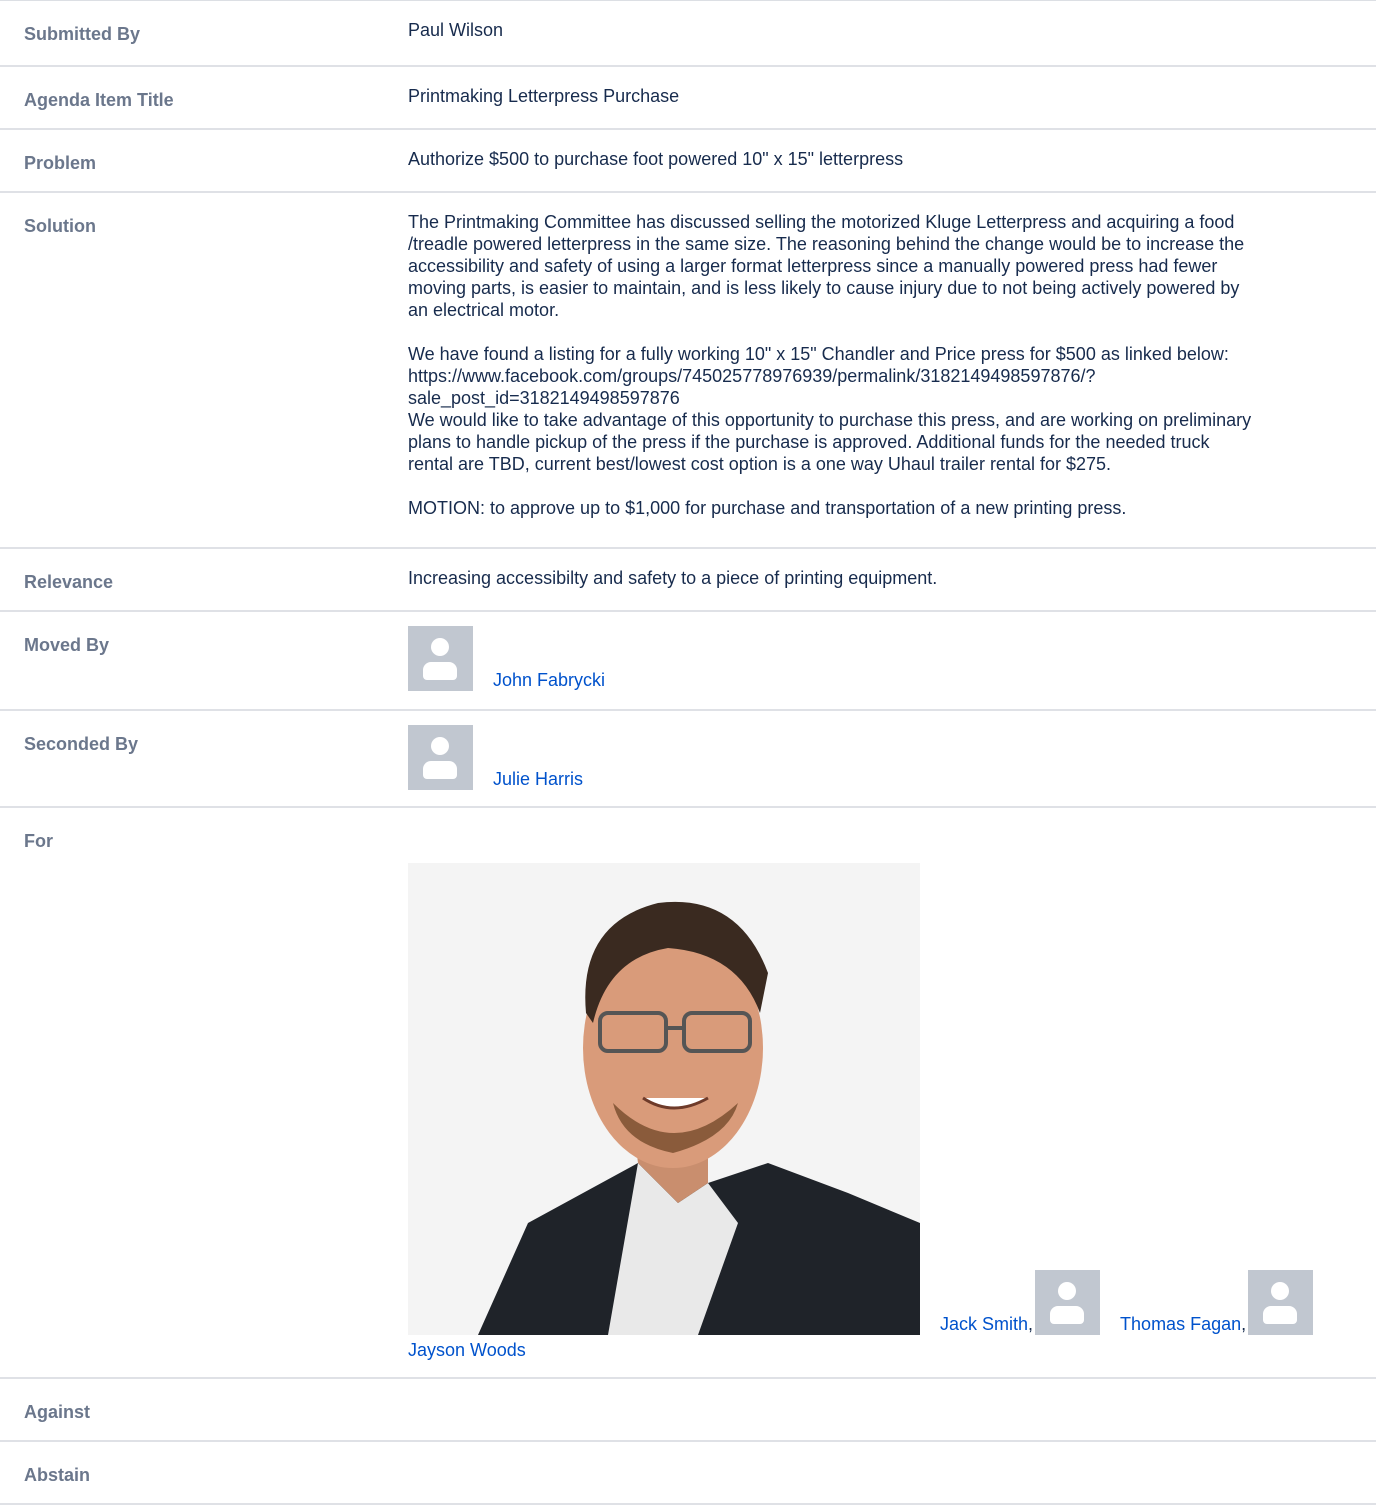  What do you see at coordinates (81, 744) in the screenshot?
I see `seconded-by-label: Seconded By` at bounding box center [81, 744].